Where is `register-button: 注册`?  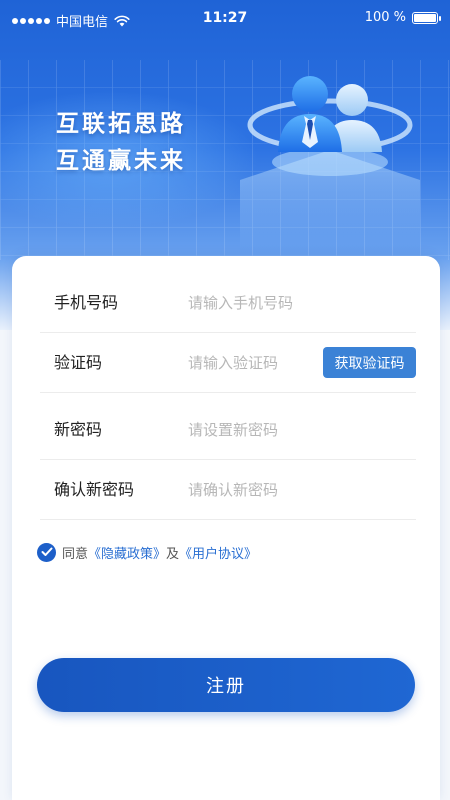 register-button: 注册 is located at coordinates (226, 685).